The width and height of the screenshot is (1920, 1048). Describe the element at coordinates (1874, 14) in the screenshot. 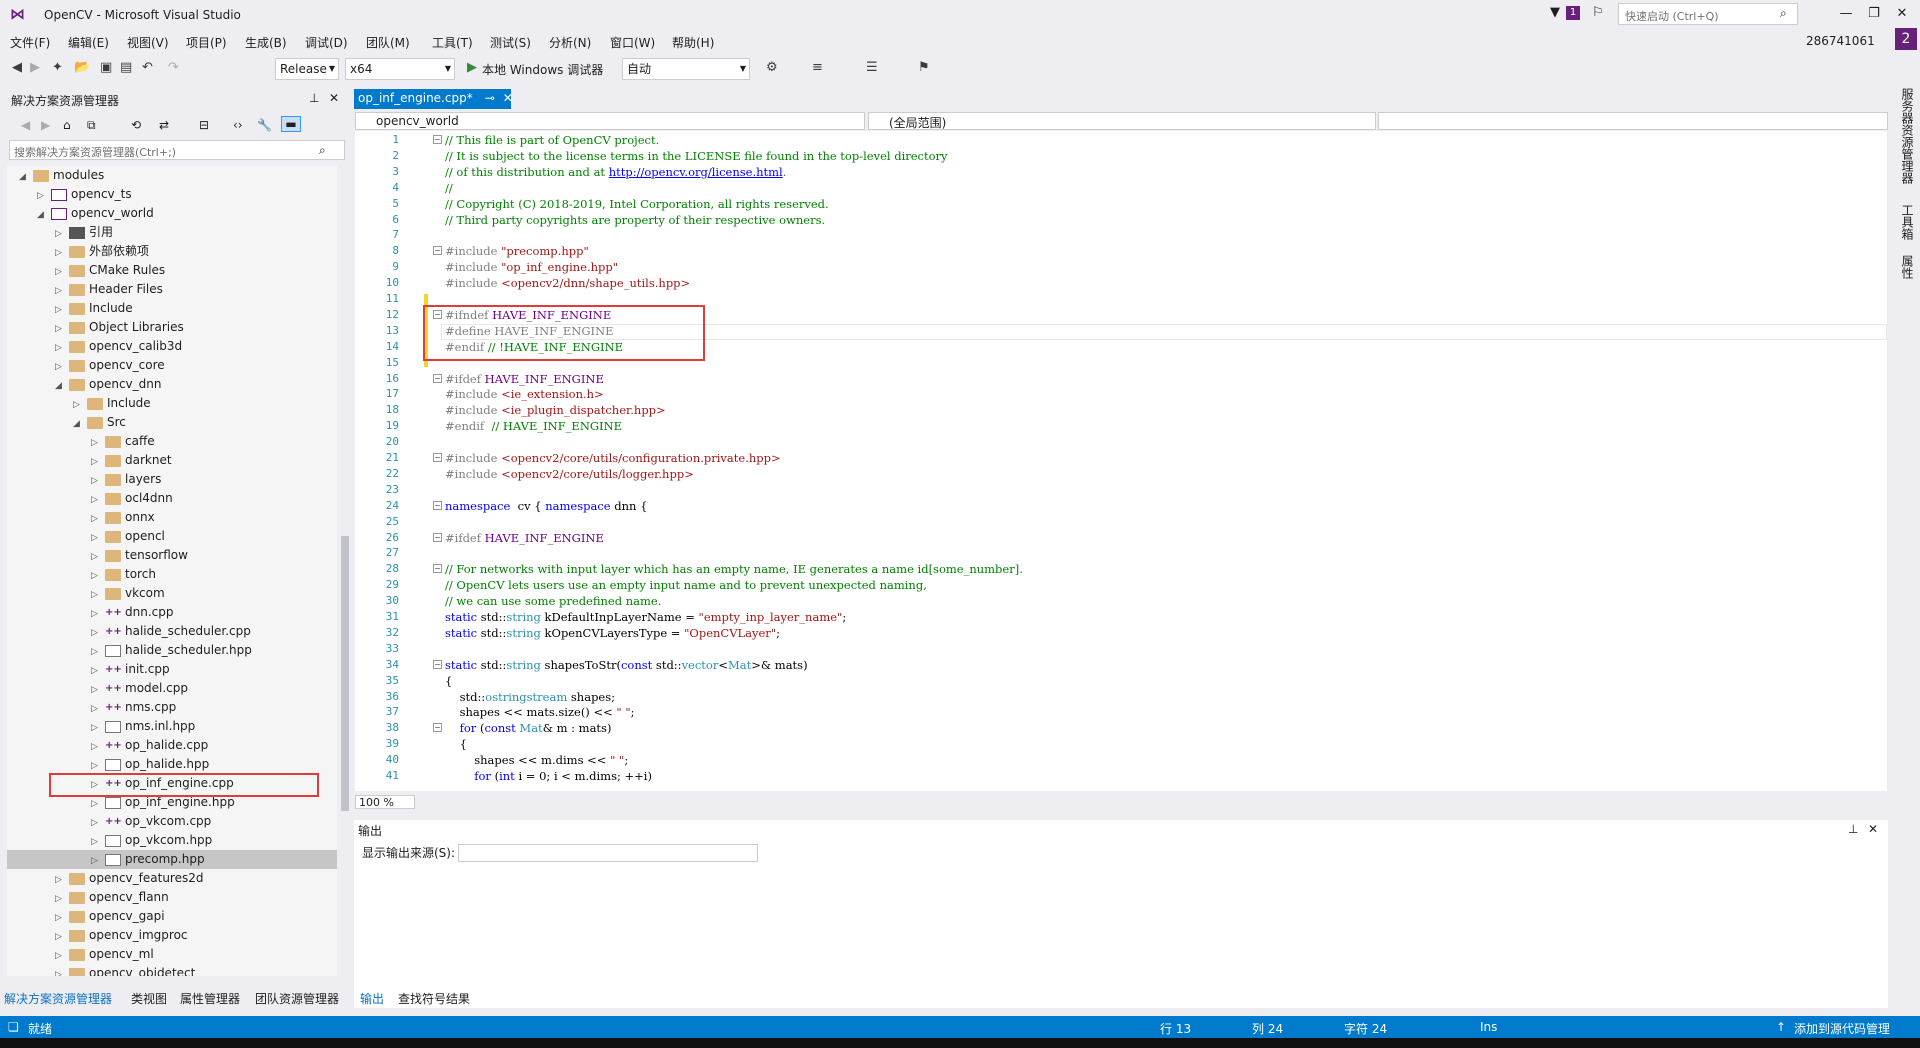

I see `restore-button: ❐` at that location.